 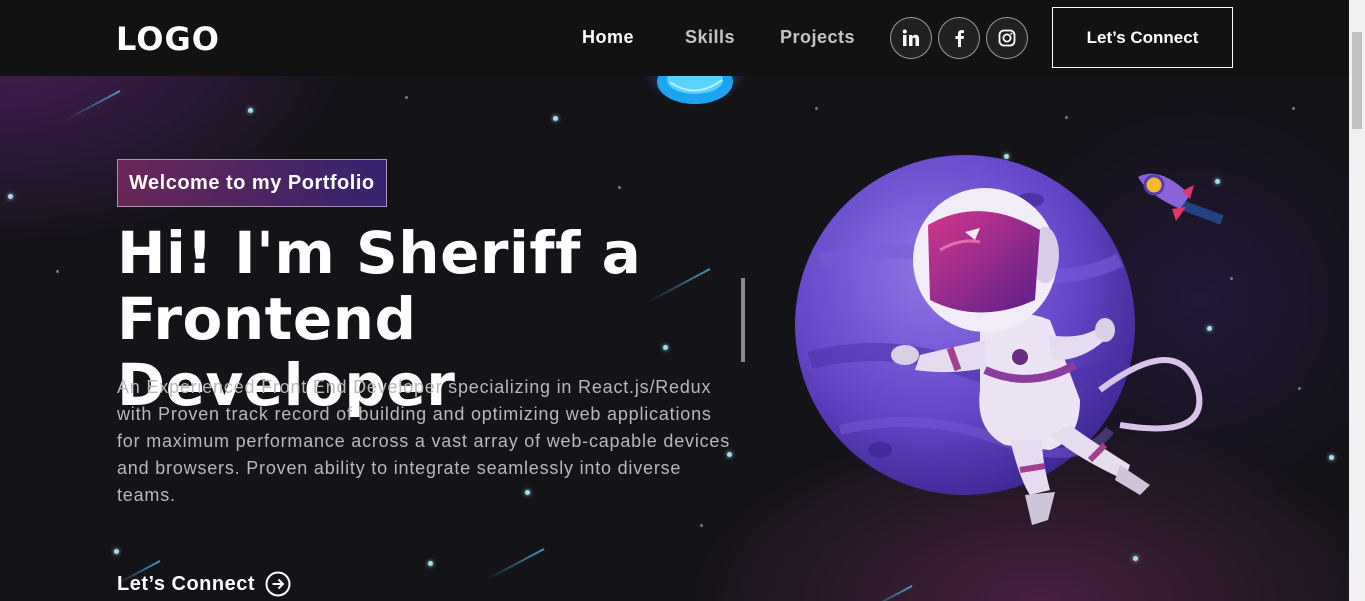 What do you see at coordinates (278, 584) in the screenshot?
I see `arrow-right-circle-icon` at bounding box center [278, 584].